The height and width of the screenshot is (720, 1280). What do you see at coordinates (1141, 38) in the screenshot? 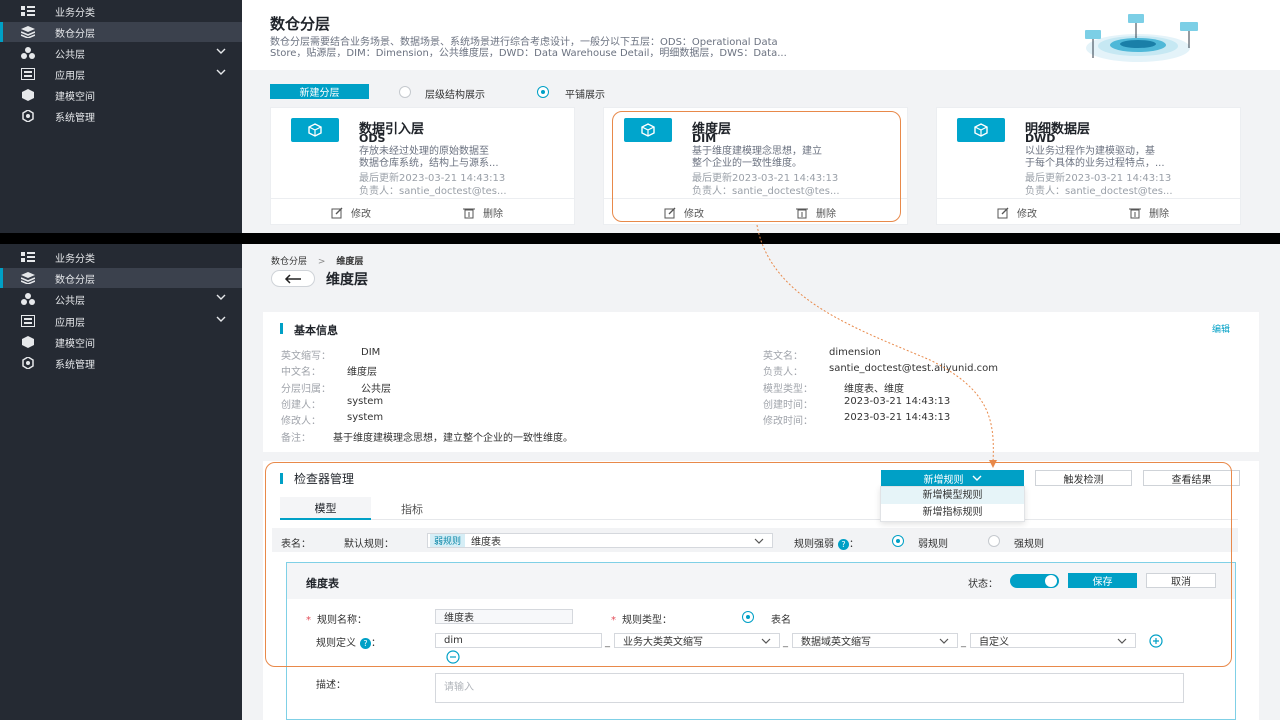
I see `data-layers-illustration` at bounding box center [1141, 38].